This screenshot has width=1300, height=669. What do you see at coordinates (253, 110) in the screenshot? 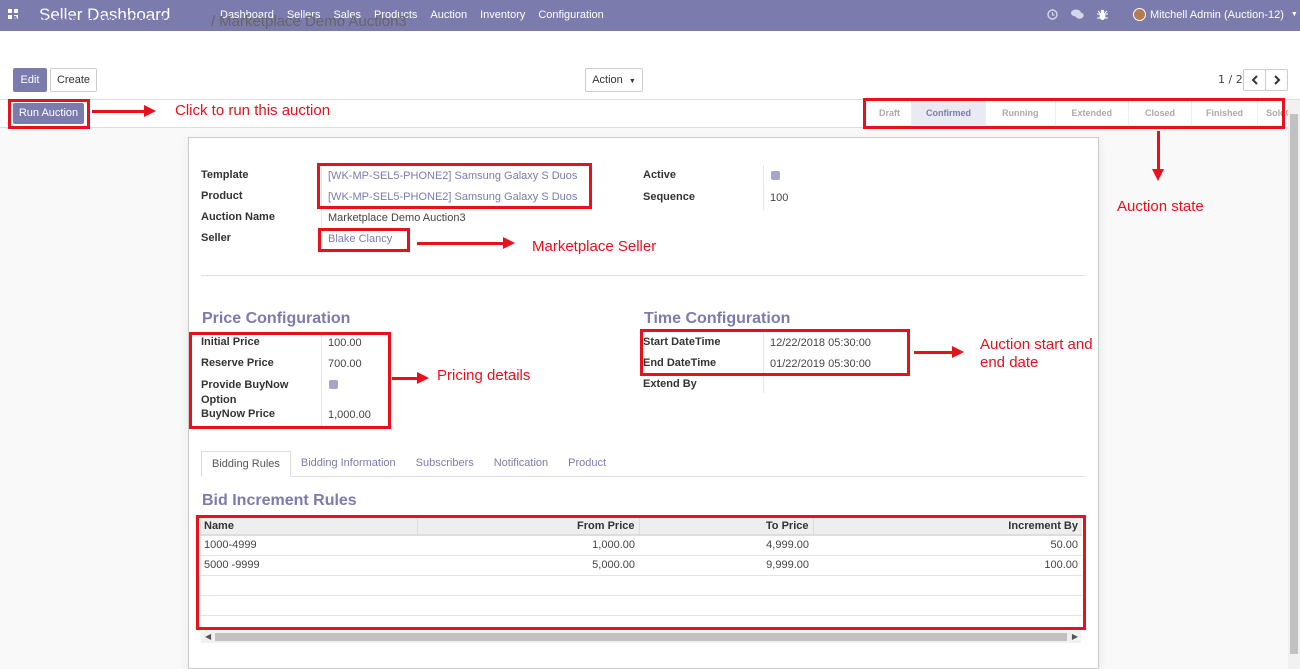
I see `annotation-run: Click to run this auction` at bounding box center [253, 110].